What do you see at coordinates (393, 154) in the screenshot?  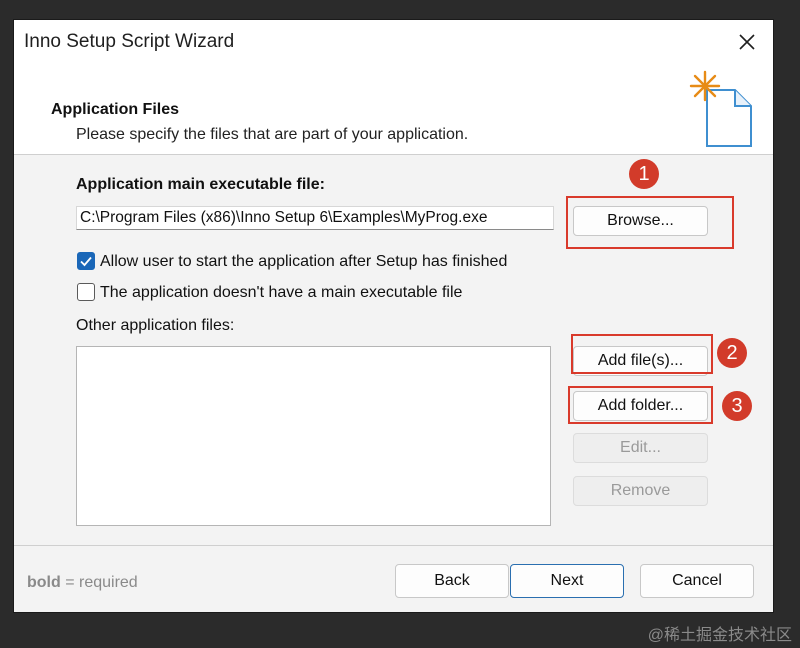 I see `header-separator` at bounding box center [393, 154].